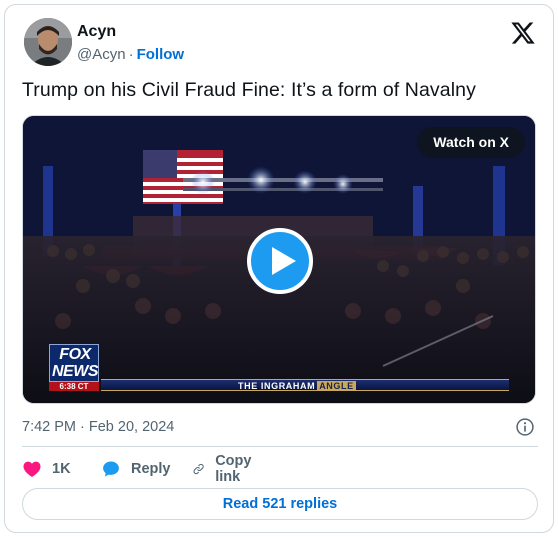 The height and width of the screenshot is (537, 558). I want to click on x-logo-icon, so click(523, 33).